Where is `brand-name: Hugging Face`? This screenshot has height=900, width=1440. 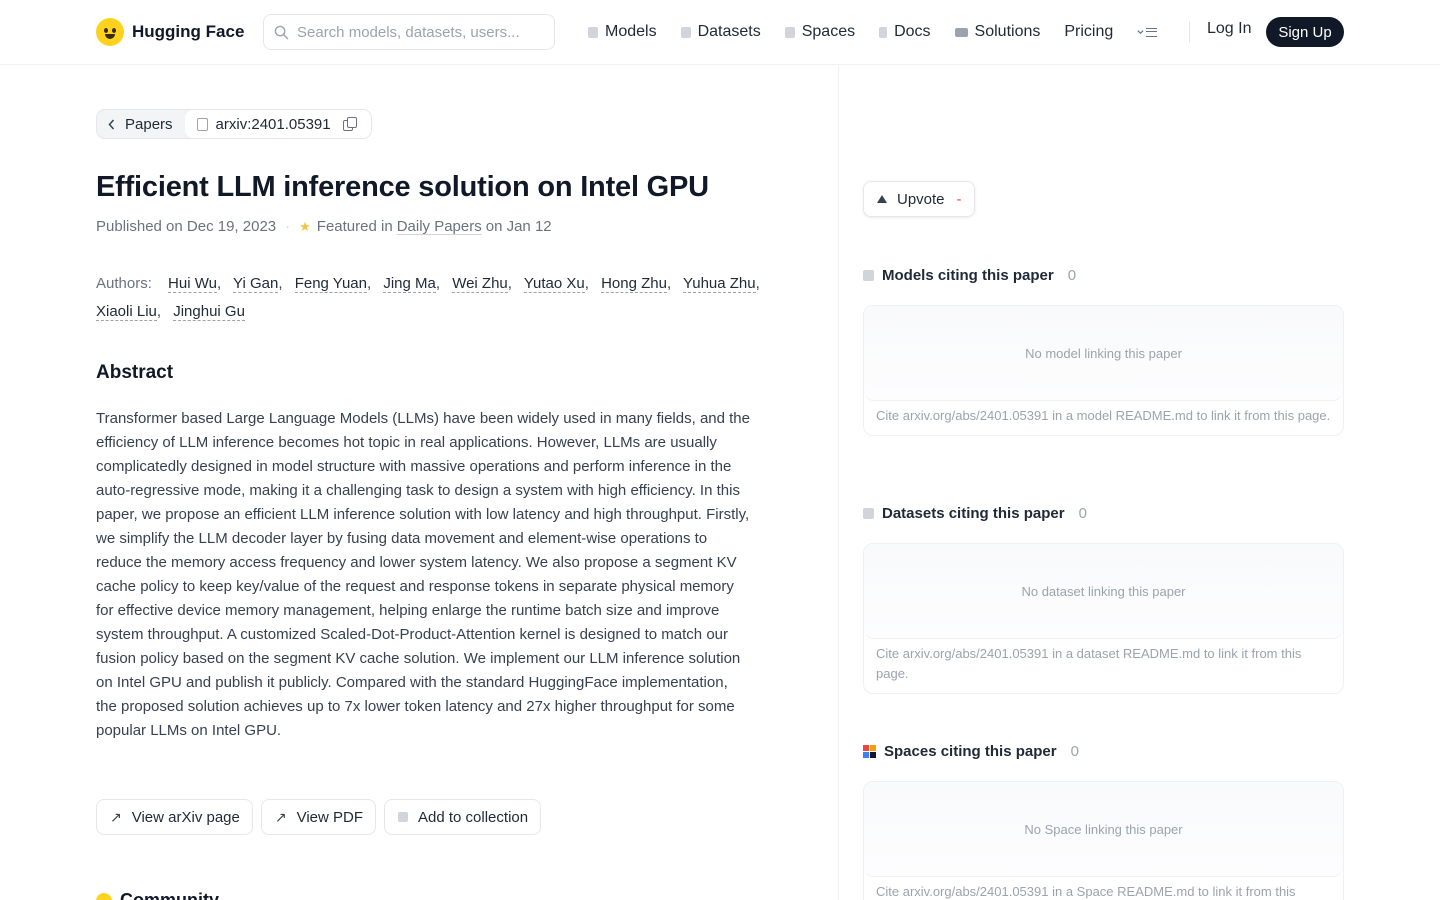 brand-name: Hugging Face is located at coordinates (188, 31).